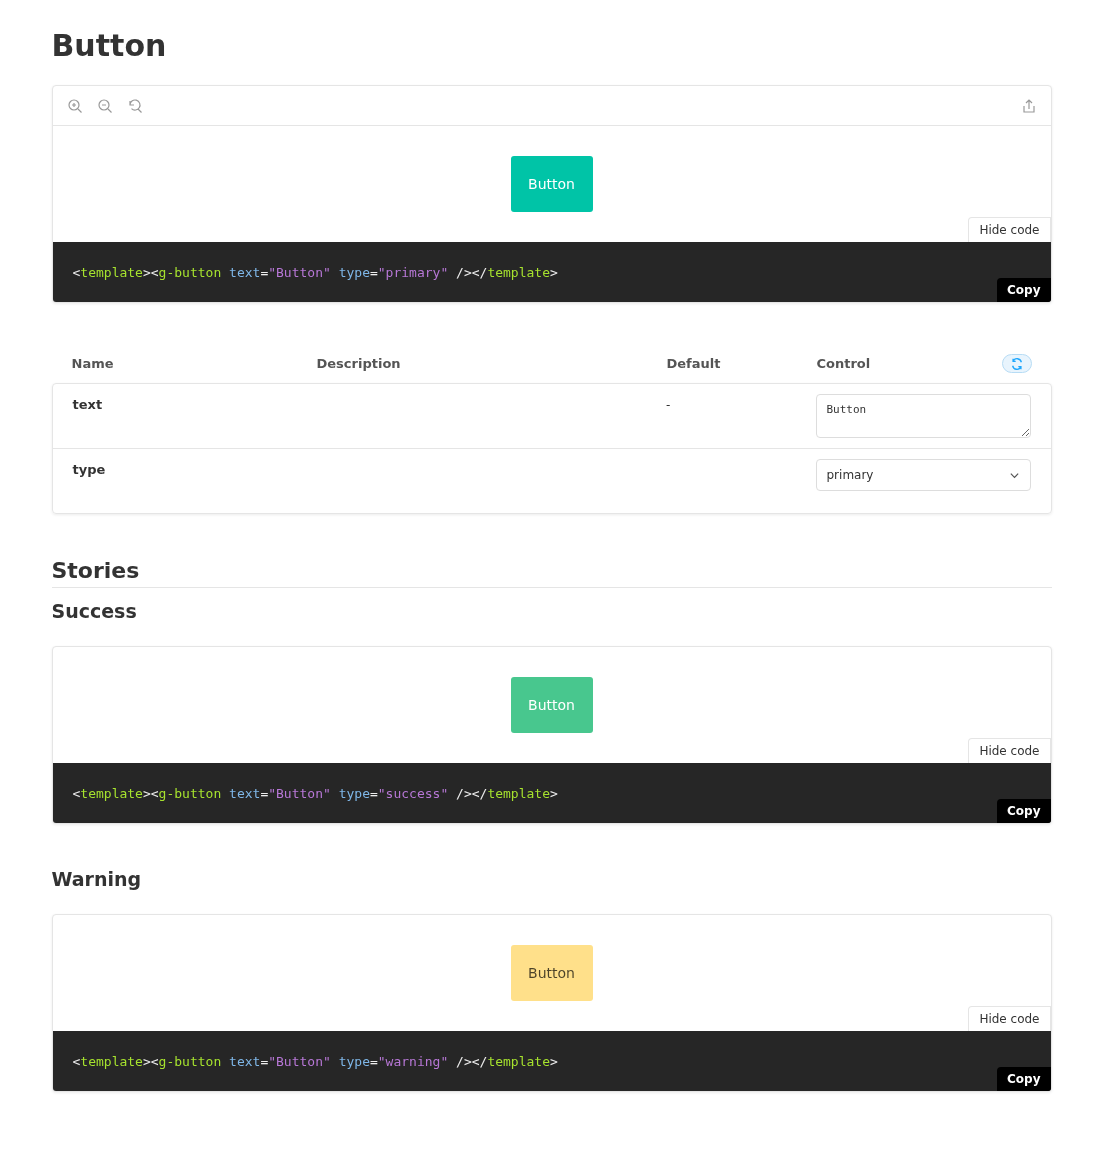 Image resolution: width=1103 pixels, height=1160 pixels. Describe the element at coordinates (844, 363) in the screenshot. I see `column-header: Control` at that location.